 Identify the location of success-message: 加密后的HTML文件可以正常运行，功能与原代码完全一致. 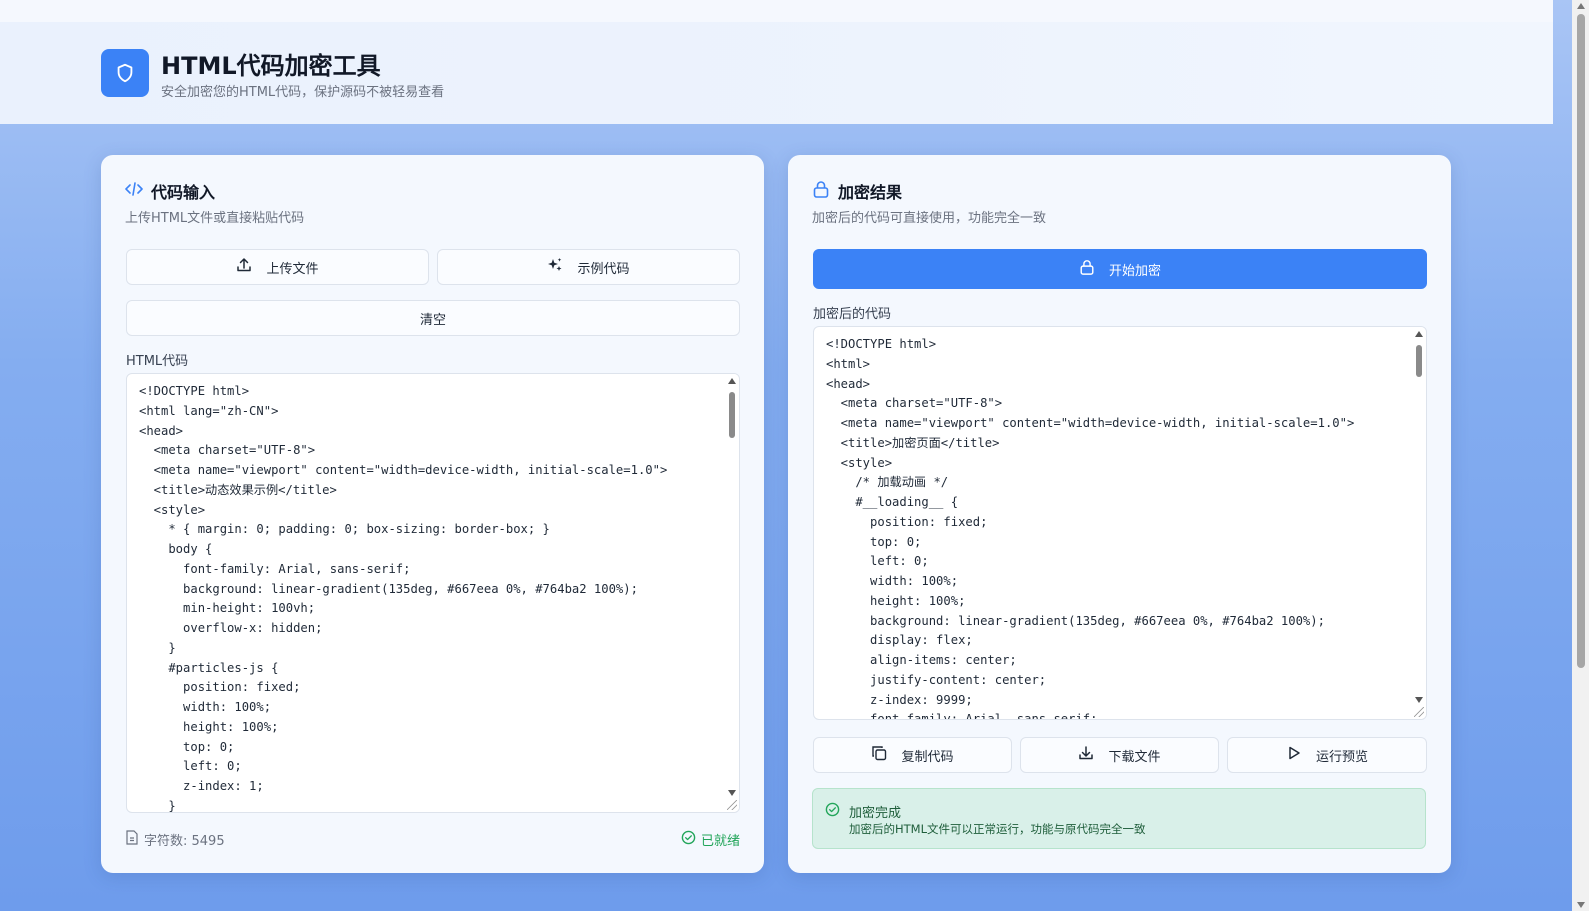
(997, 829).